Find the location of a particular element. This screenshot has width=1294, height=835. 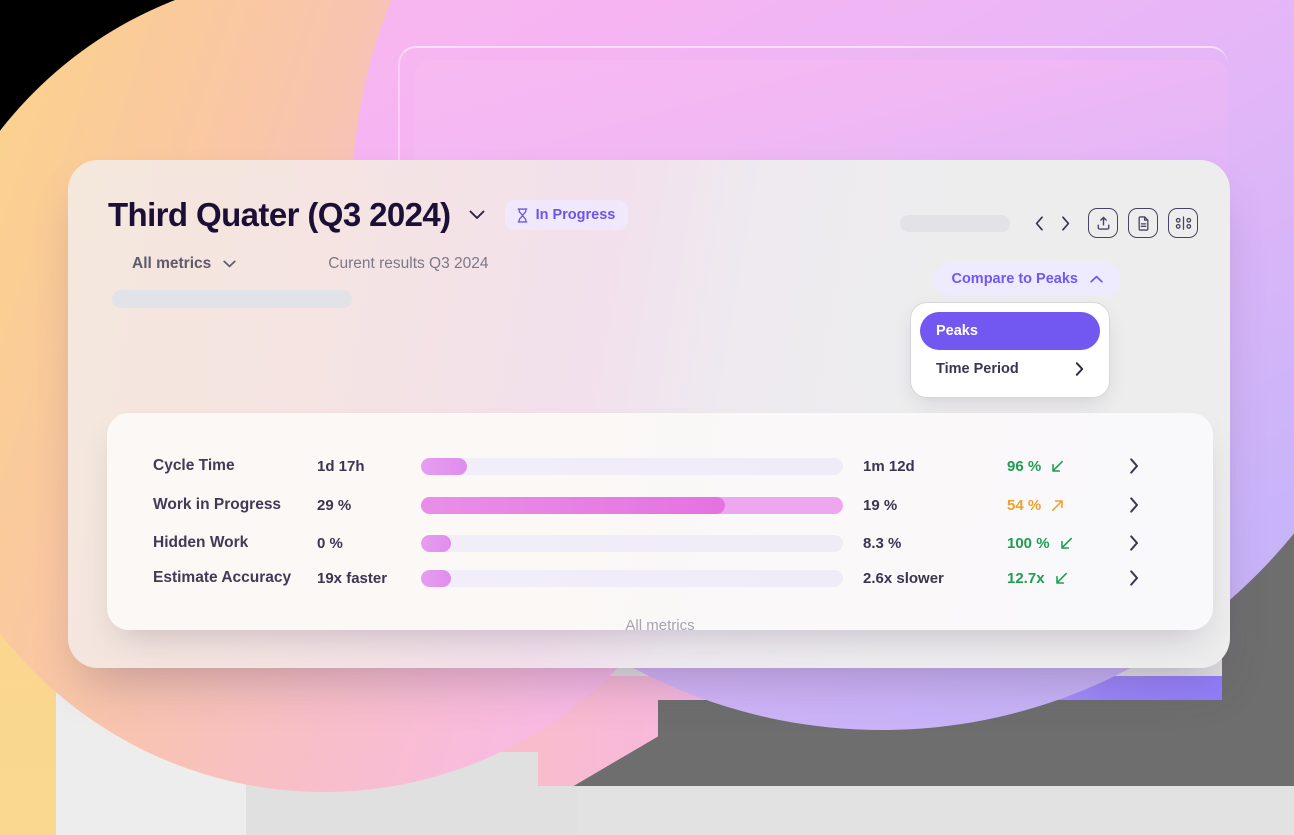

menu-item-peaks: Peaks is located at coordinates (1010, 331).